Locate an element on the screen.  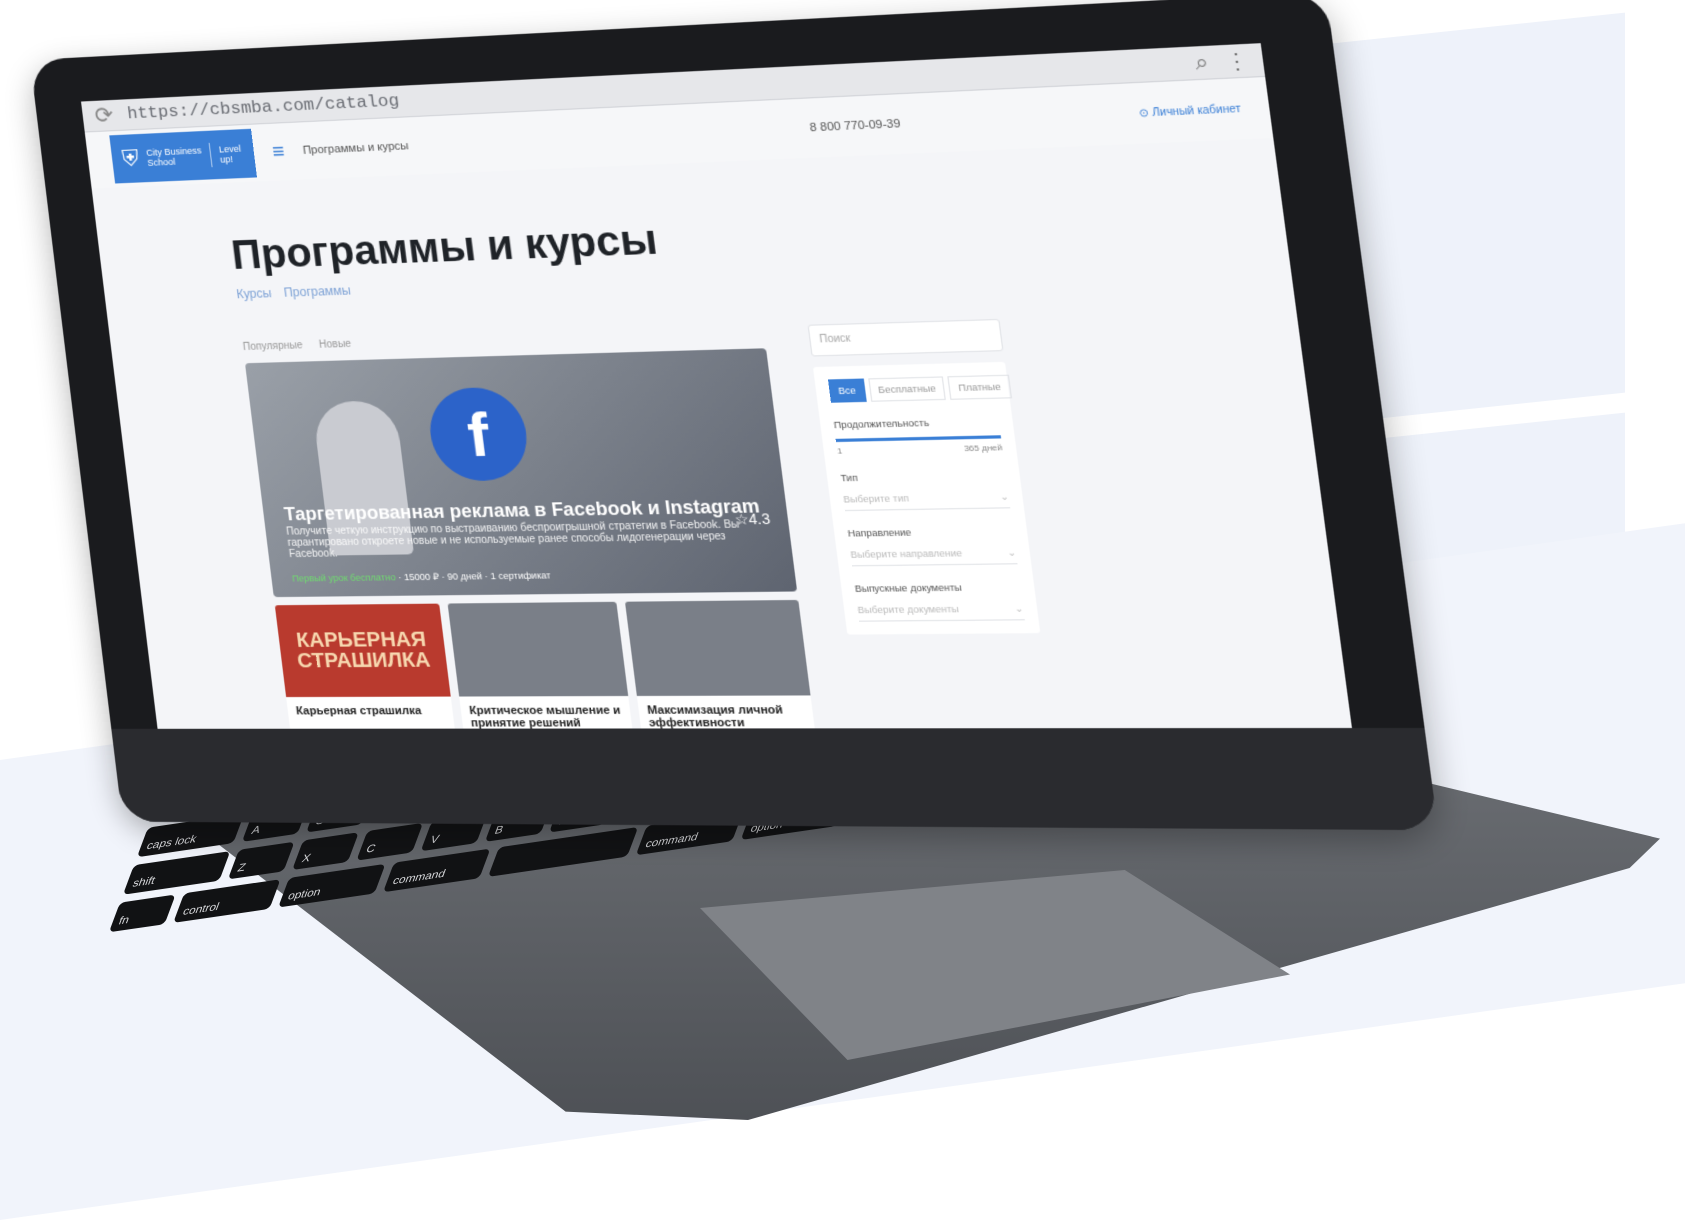
logo-tagline: Level up! is located at coordinates (230, 154).